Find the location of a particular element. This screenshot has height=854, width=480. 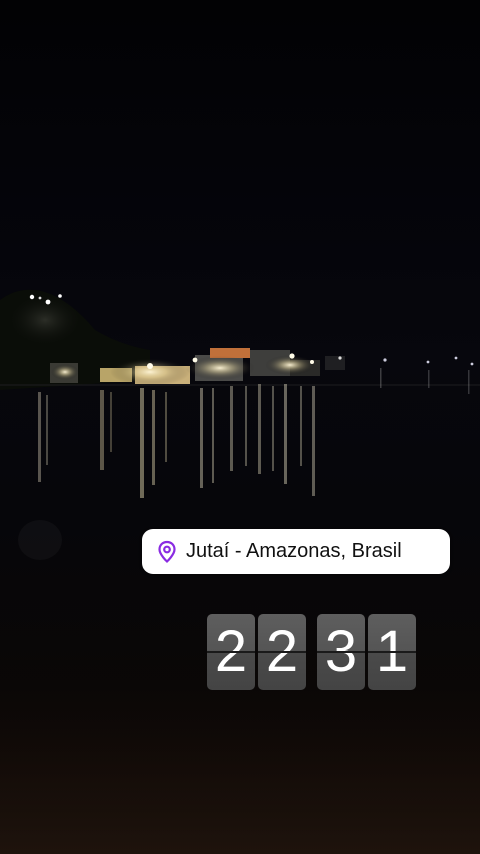

clock-digit: 3 is located at coordinates (341, 652).